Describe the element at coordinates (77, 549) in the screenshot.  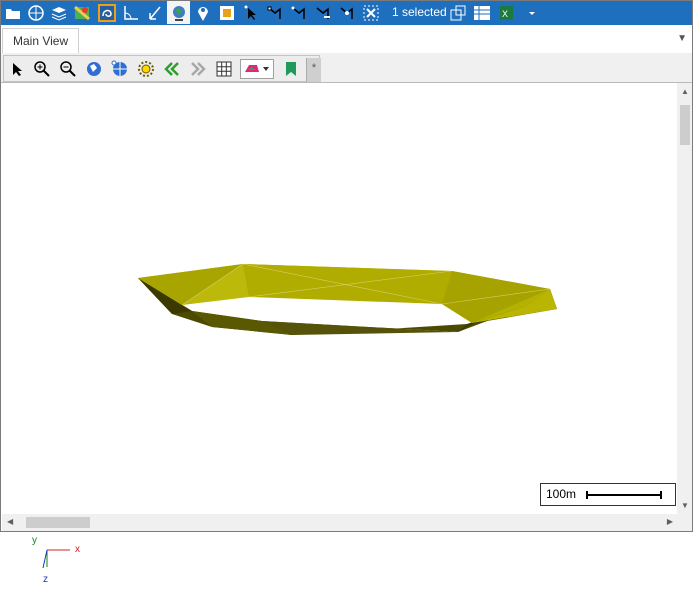
I see `axis-x-label: x` at that location.